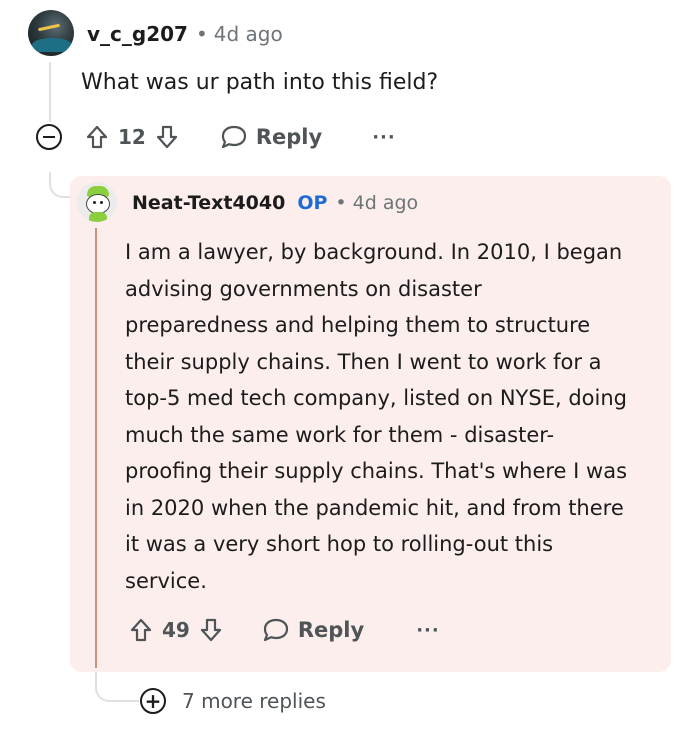 This screenshot has width=700, height=731. What do you see at coordinates (51, 33) in the screenshot?
I see `avatar` at bounding box center [51, 33].